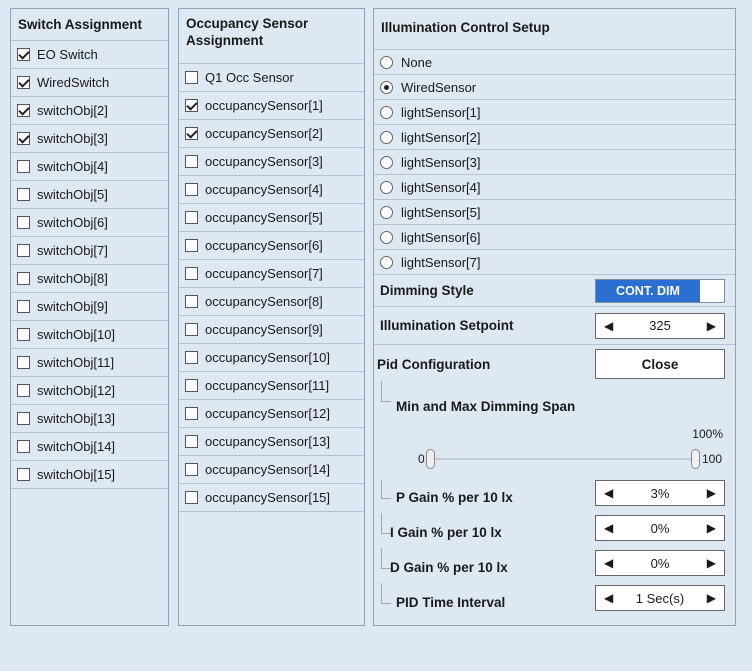 The width and height of the screenshot is (752, 671). I want to click on occupancy-sensor-item: occupancySensor[12], so click(271, 414).